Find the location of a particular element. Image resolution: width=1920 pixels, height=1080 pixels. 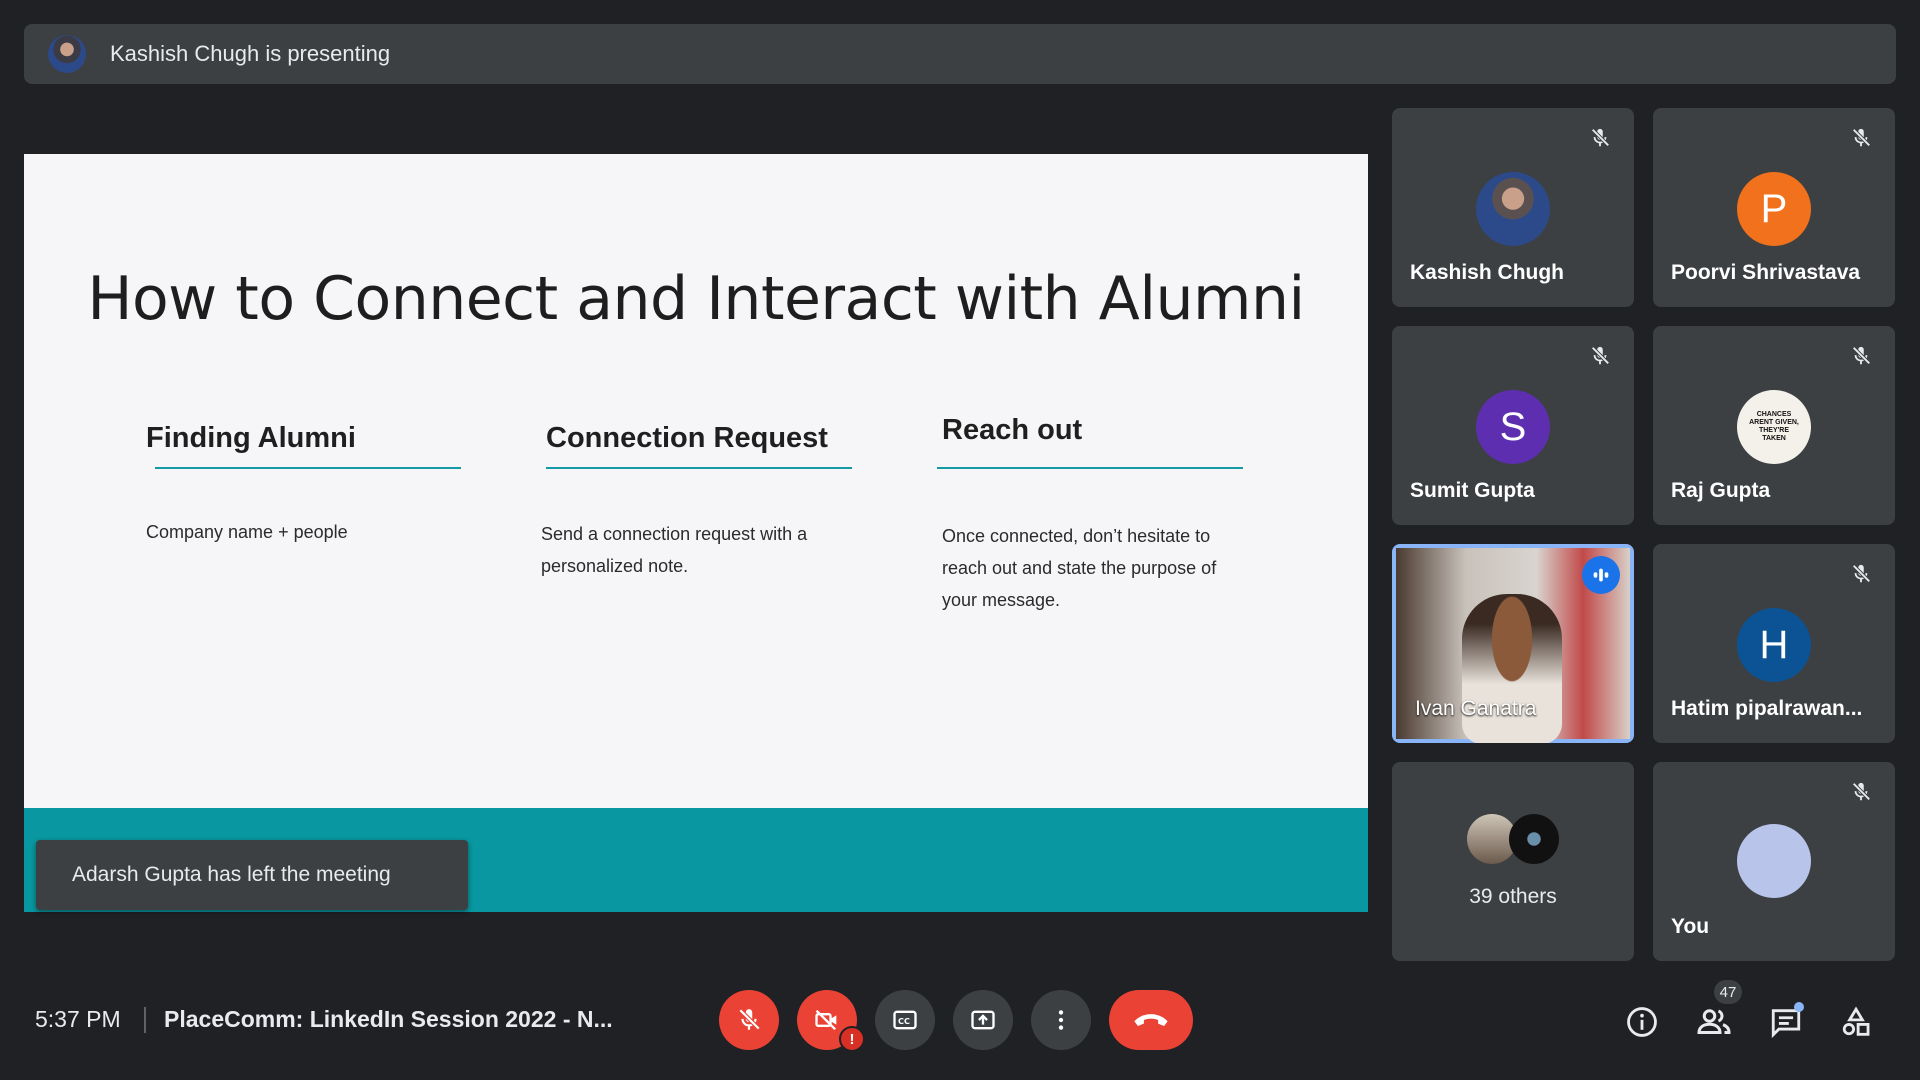

avatar: P is located at coordinates (1774, 209).